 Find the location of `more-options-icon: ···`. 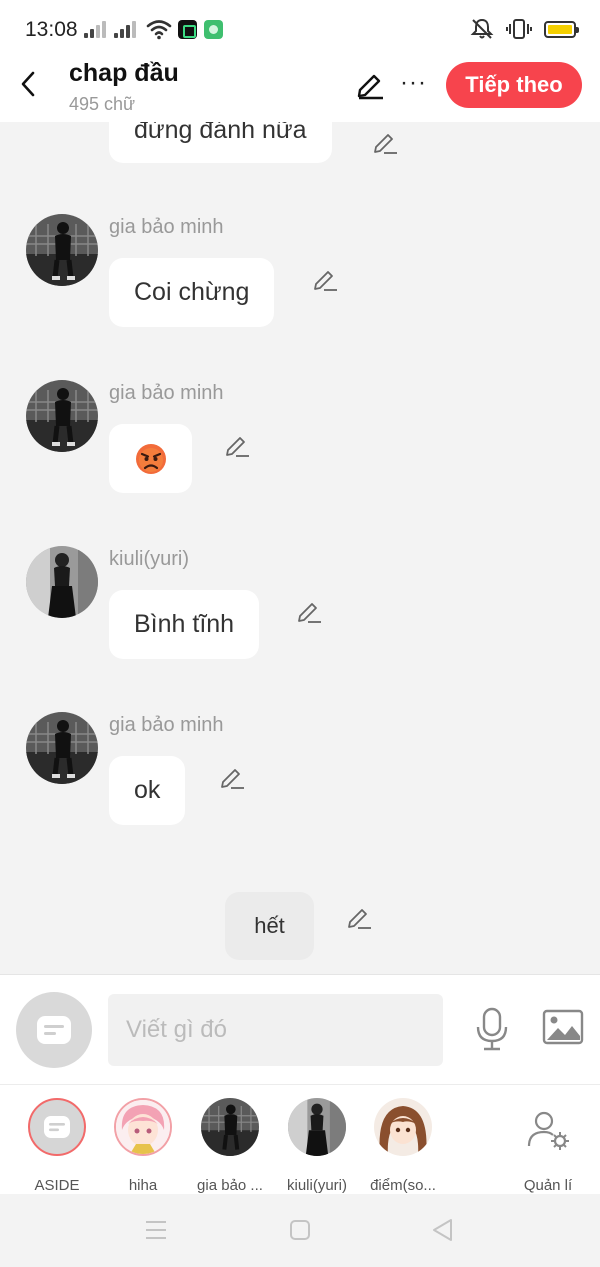

more-options-icon: ··· is located at coordinates (413, 83).